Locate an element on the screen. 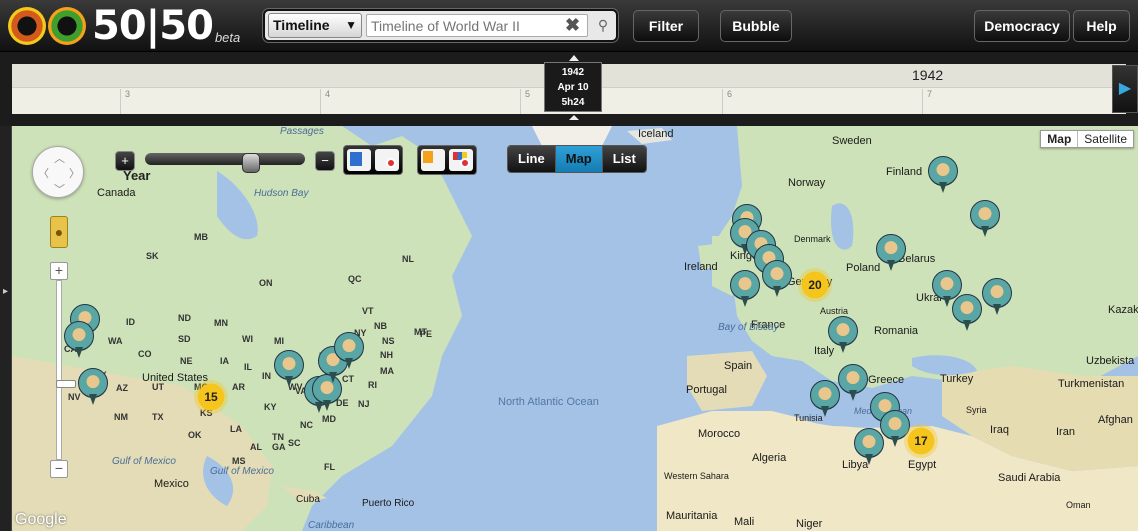 The width and height of the screenshot is (1138, 531). timeline-tick: 7 is located at coordinates (927, 101).